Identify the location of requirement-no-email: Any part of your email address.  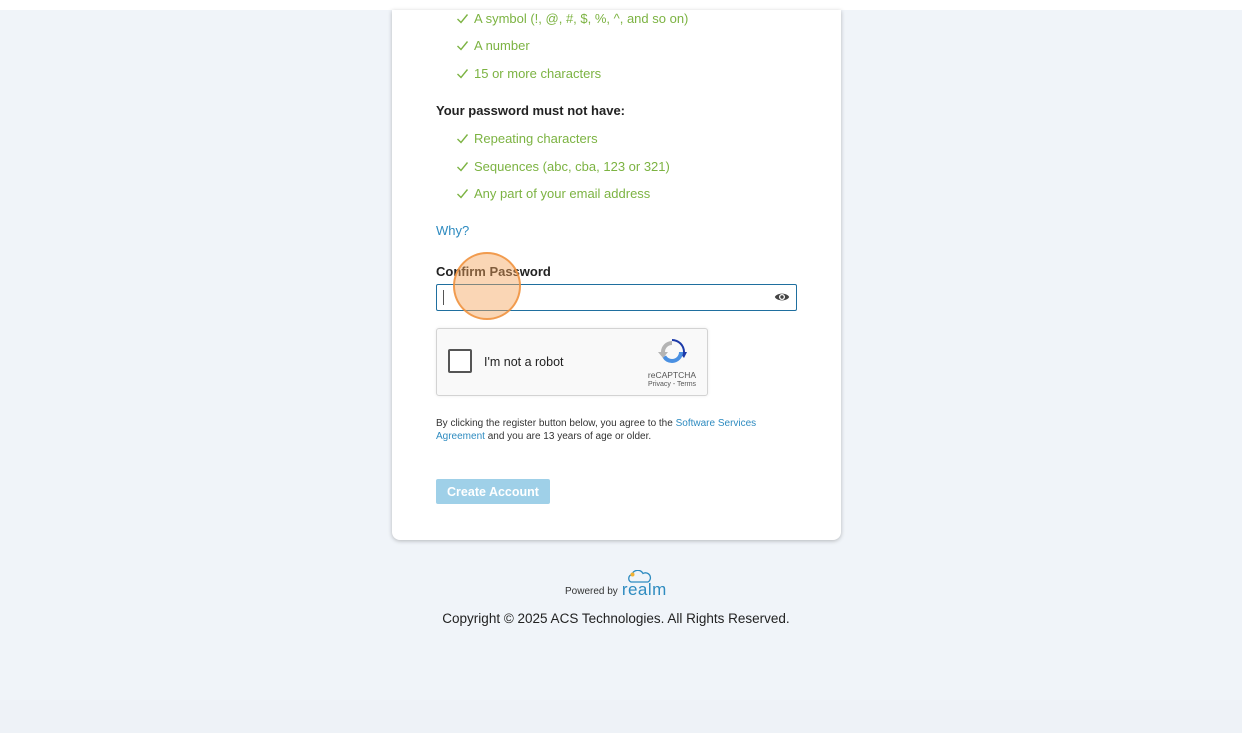
(553, 193).